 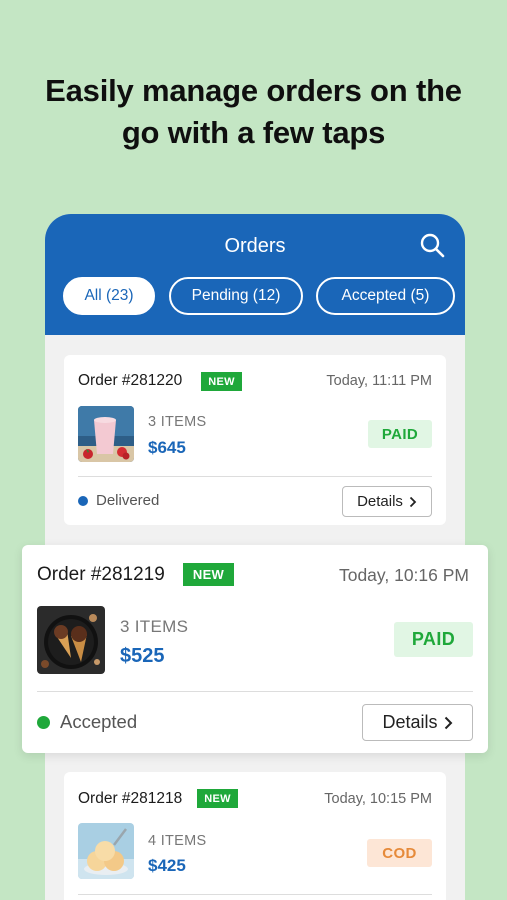 What do you see at coordinates (385, 296) in the screenshot?
I see `tab-accepted: Accepted (5)` at bounding box center [385, 296].